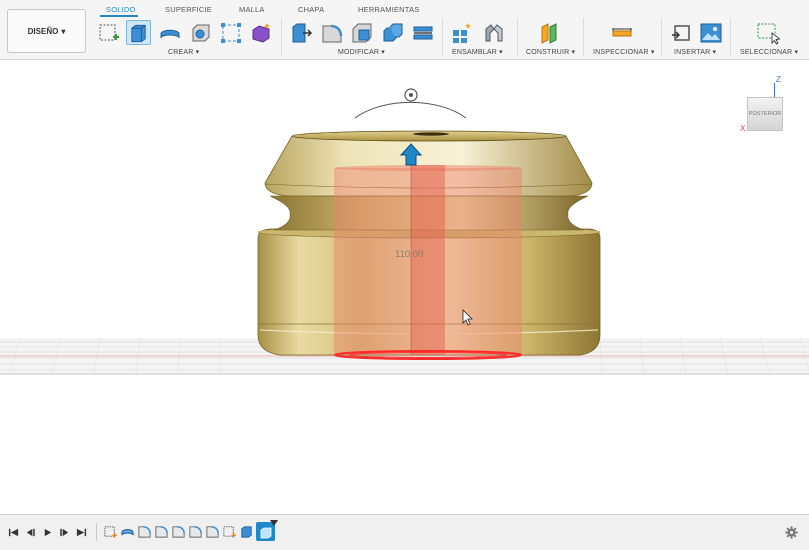 This screenshot has width=809, height=550. I want to click on dimension-value: 110.00, so click(409, 254).